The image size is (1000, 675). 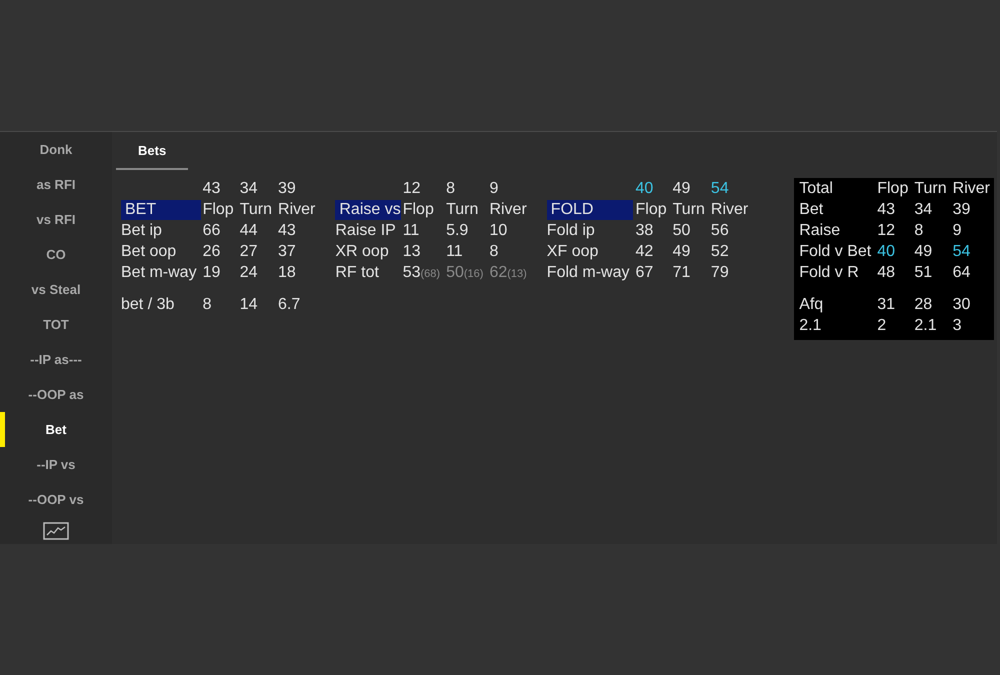 What do you see at coordinates (573, 251) in the screenshot?
I see `row-label: XF oop` at bounding box center [573, 251].